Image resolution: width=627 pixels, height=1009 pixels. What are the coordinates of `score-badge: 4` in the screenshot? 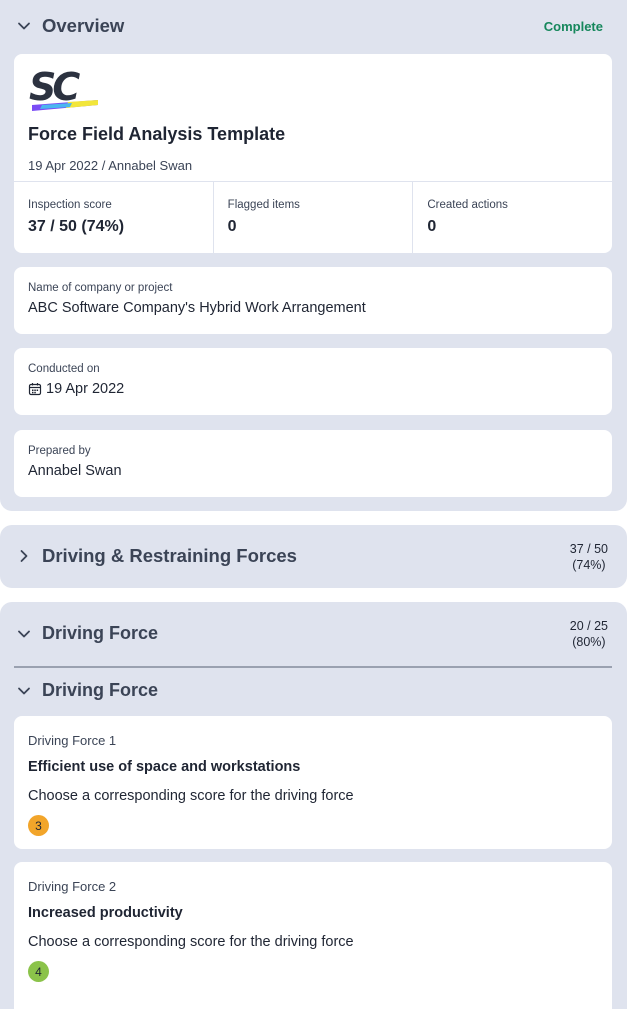 It's located at (38, 971).